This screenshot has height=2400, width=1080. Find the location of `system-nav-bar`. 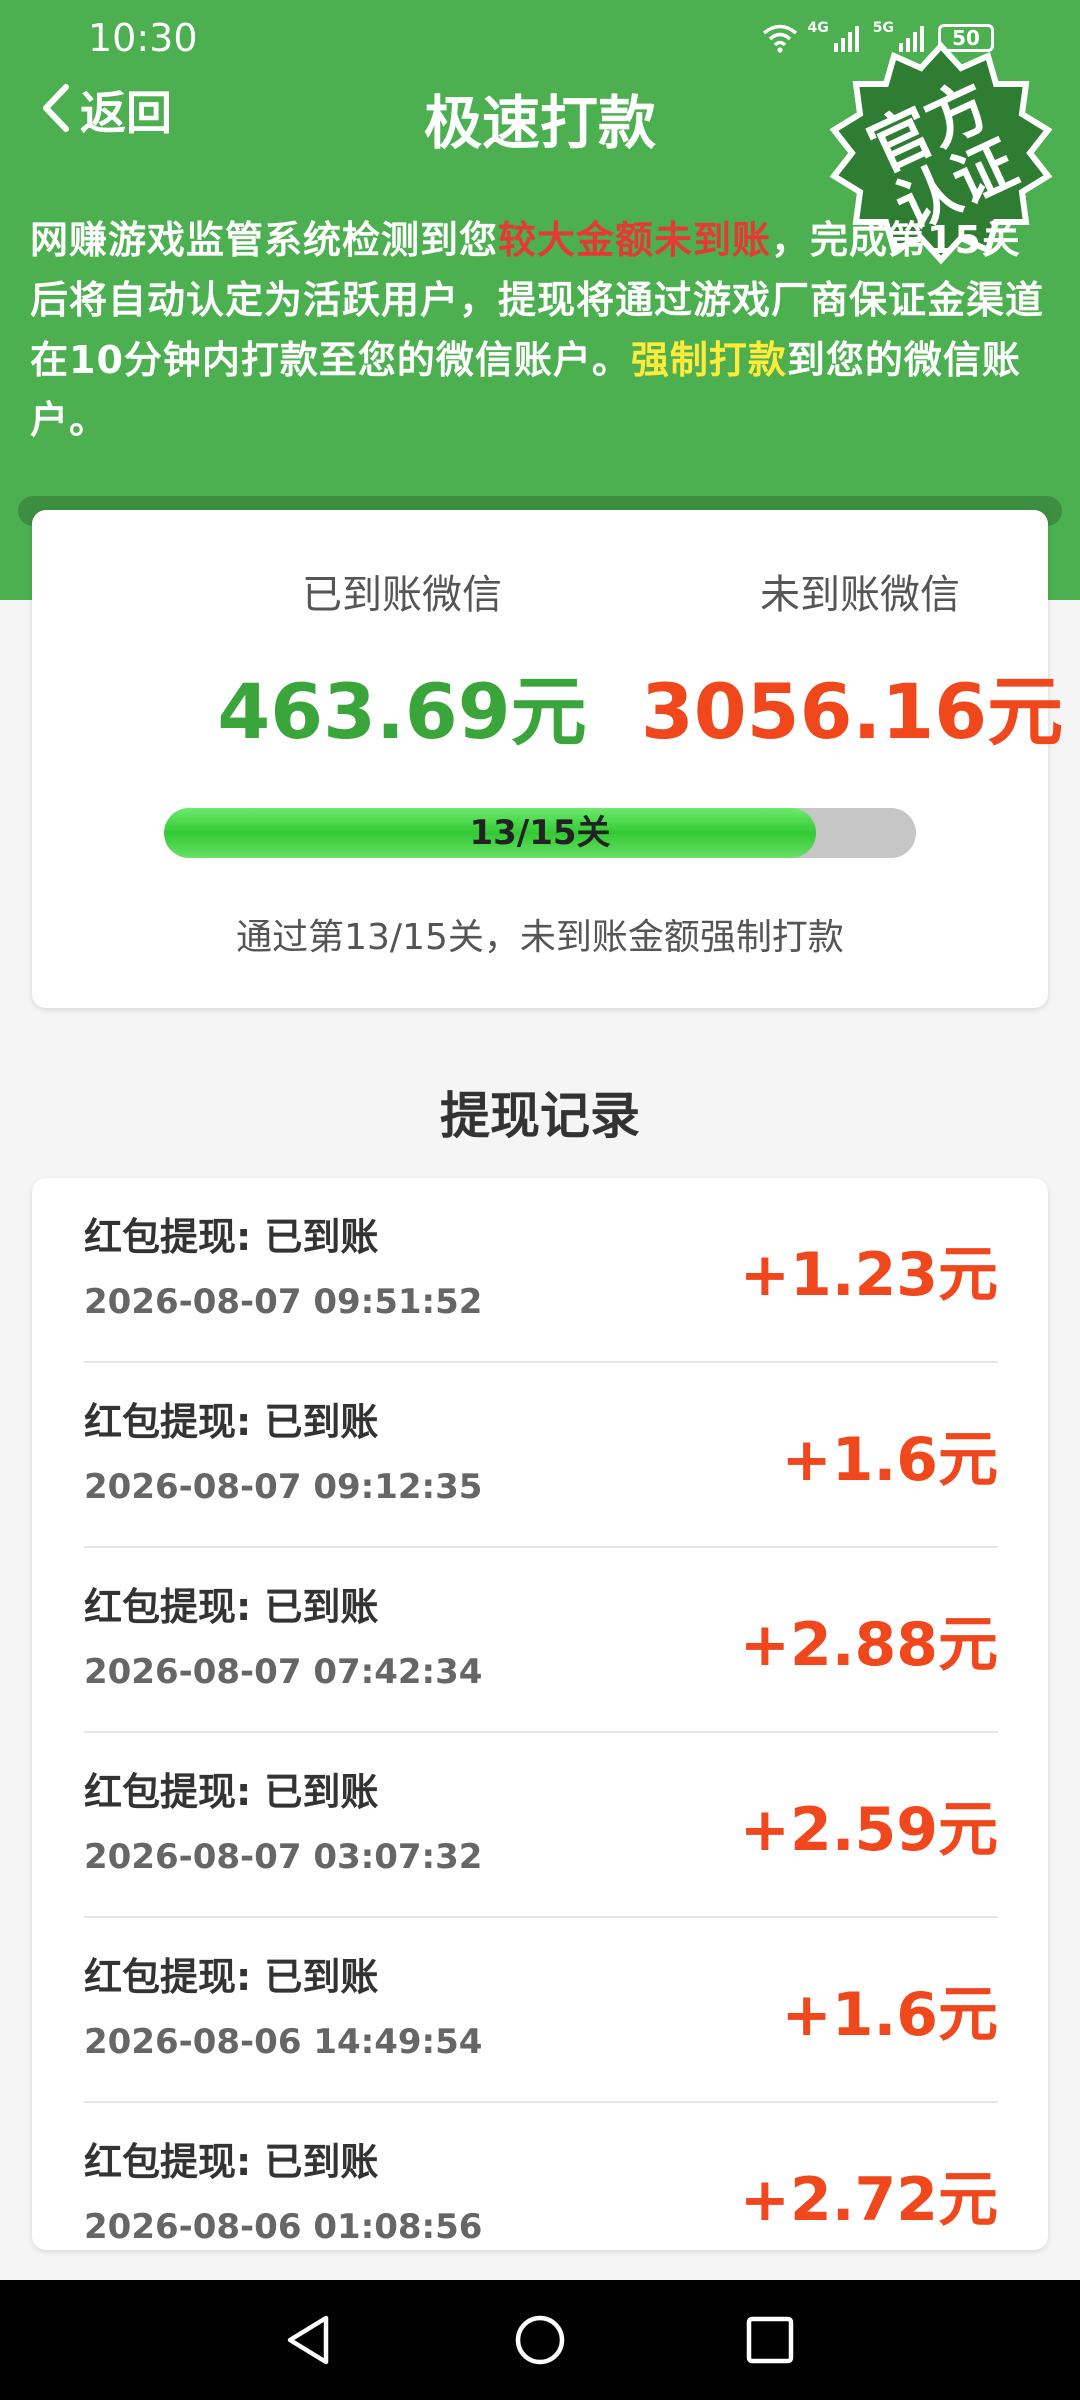

system-nav-bar is located at coordinates (540, 2340).